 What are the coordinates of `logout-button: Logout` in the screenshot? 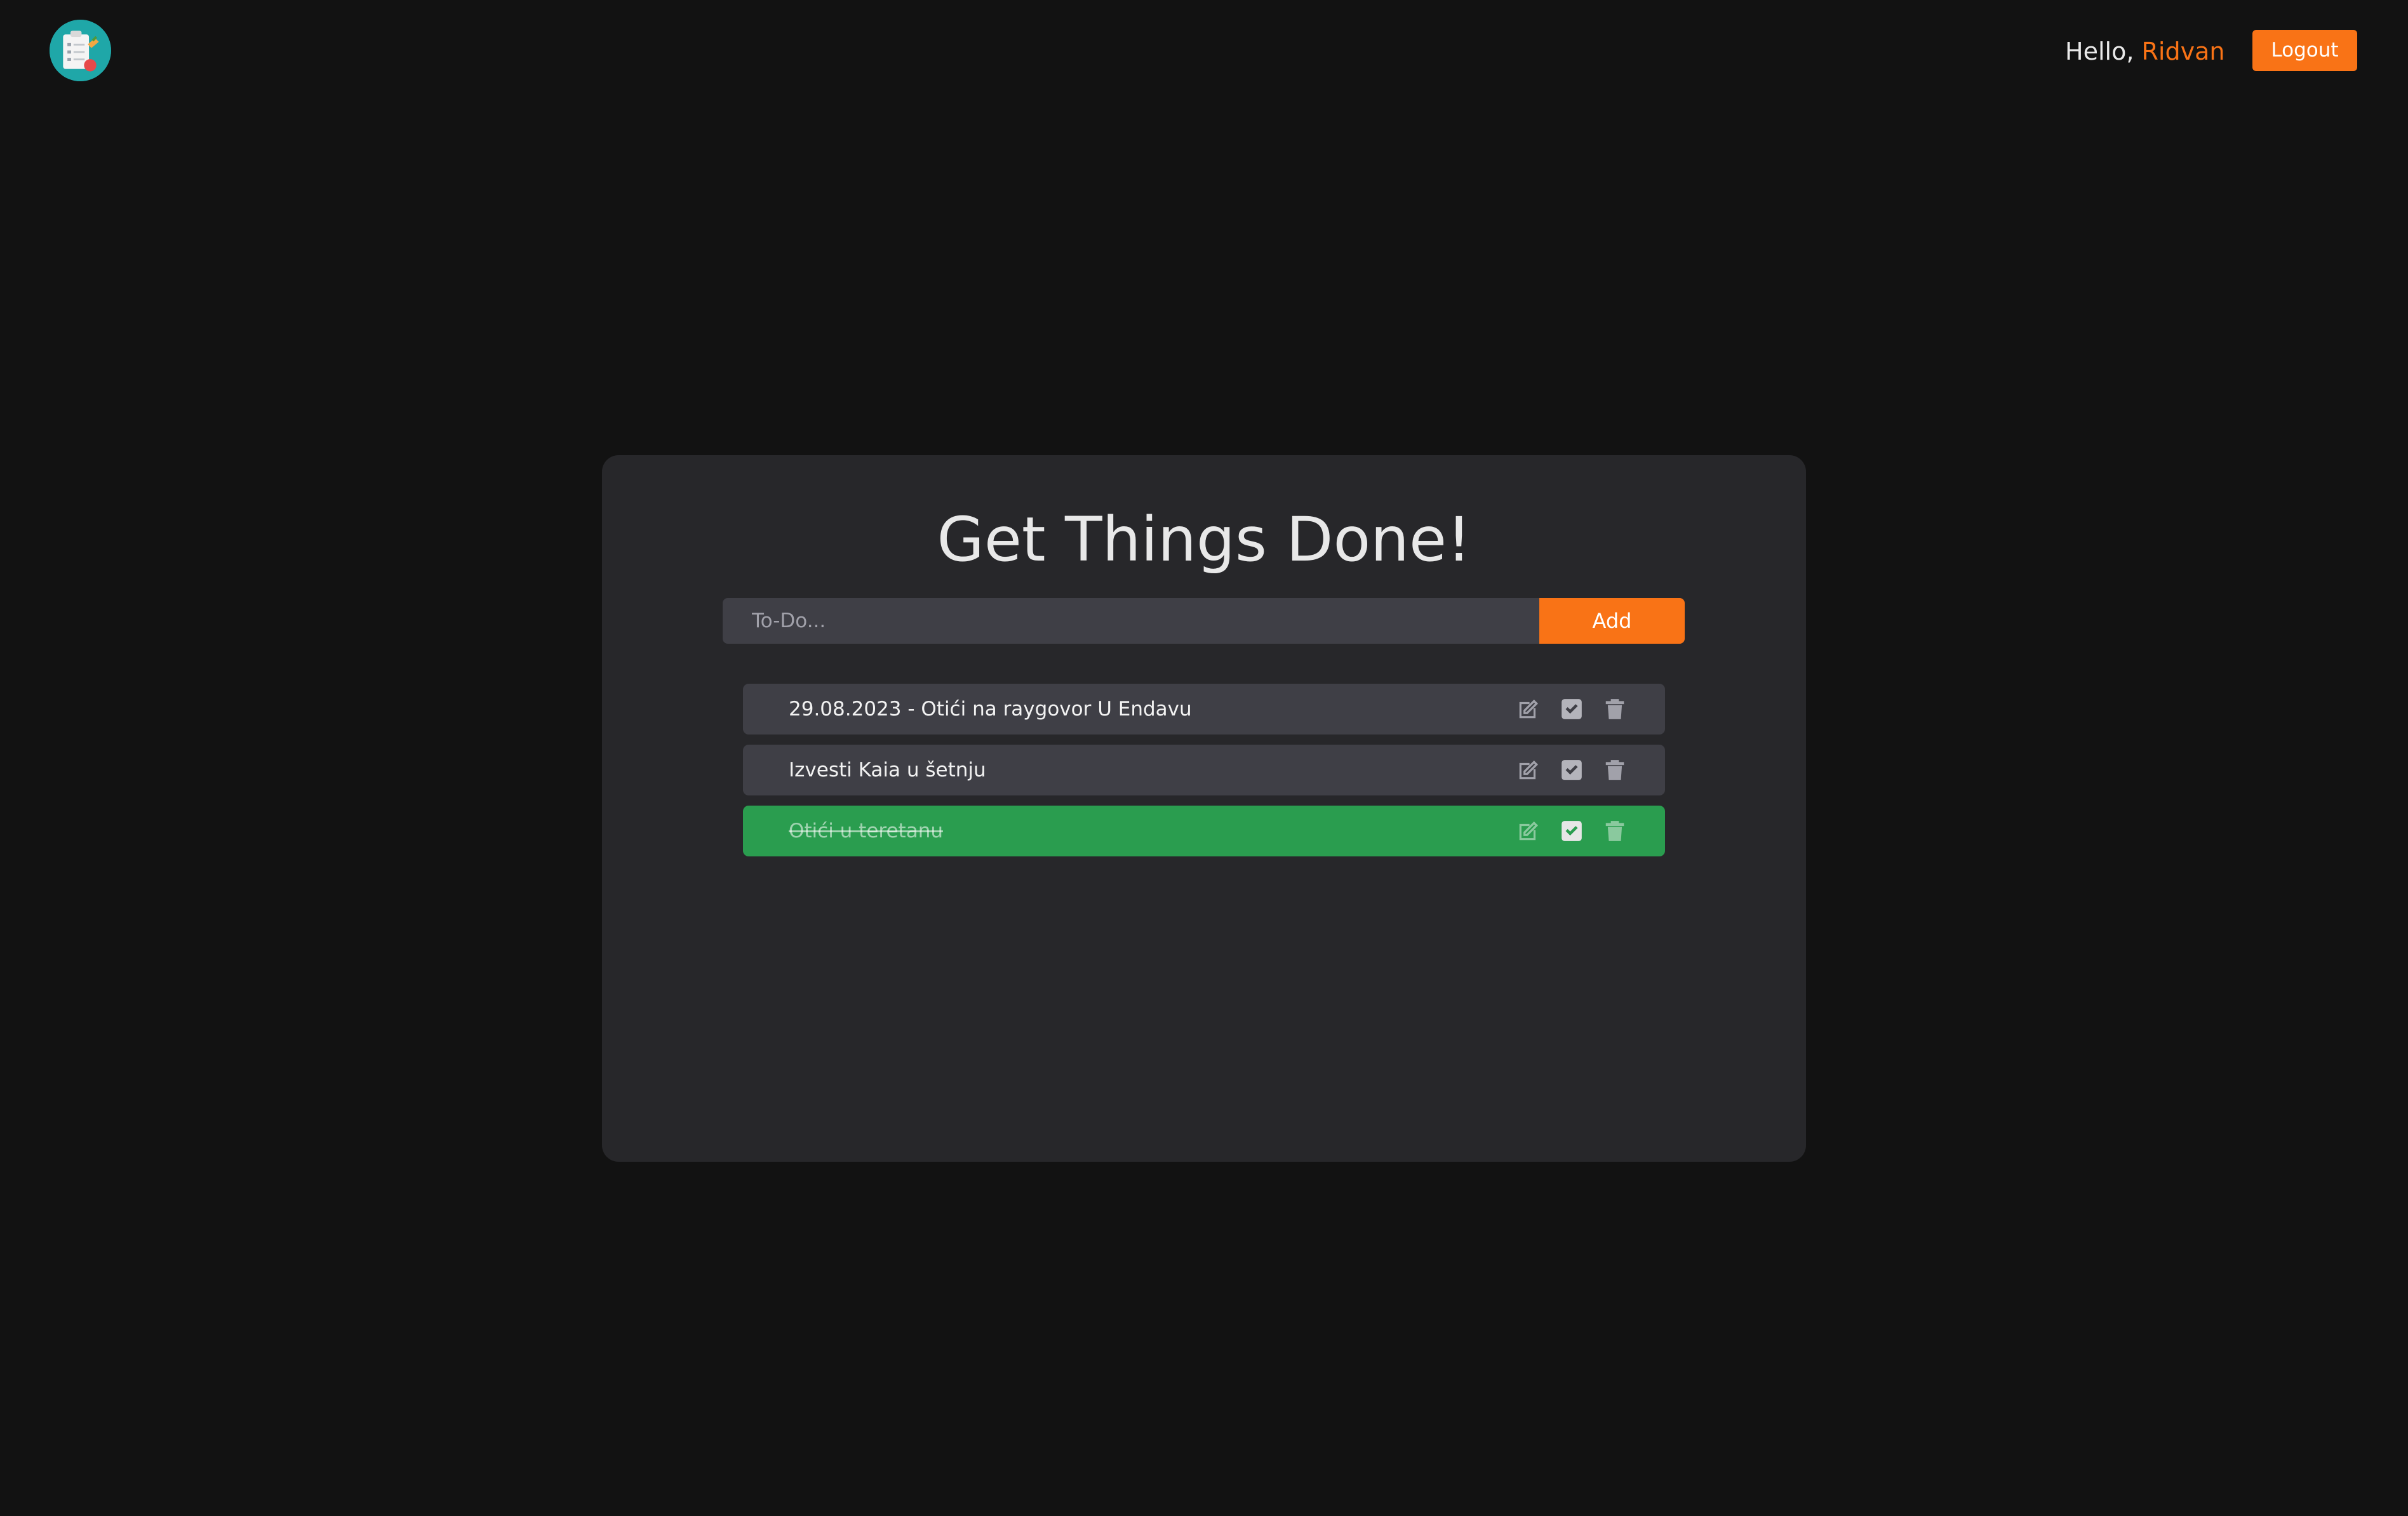 It's located at (2305, 50).